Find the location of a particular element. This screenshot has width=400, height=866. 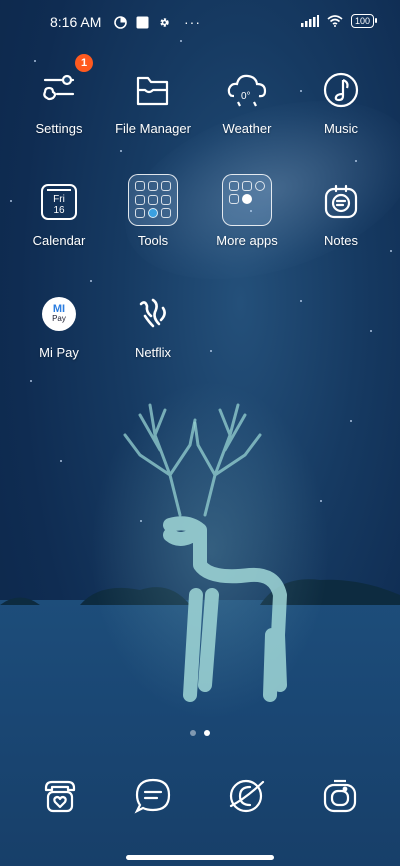

settings-sliders-icon is located at coordinates (59, 87).